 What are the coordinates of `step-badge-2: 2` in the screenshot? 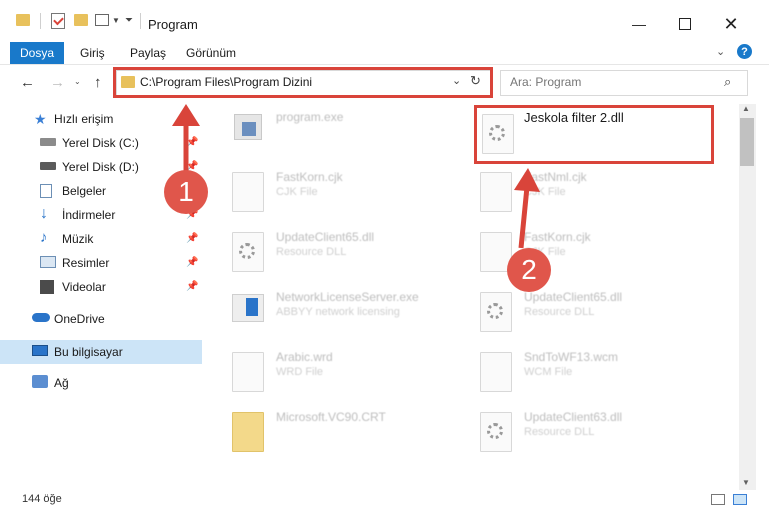 It's located at (529, 270).